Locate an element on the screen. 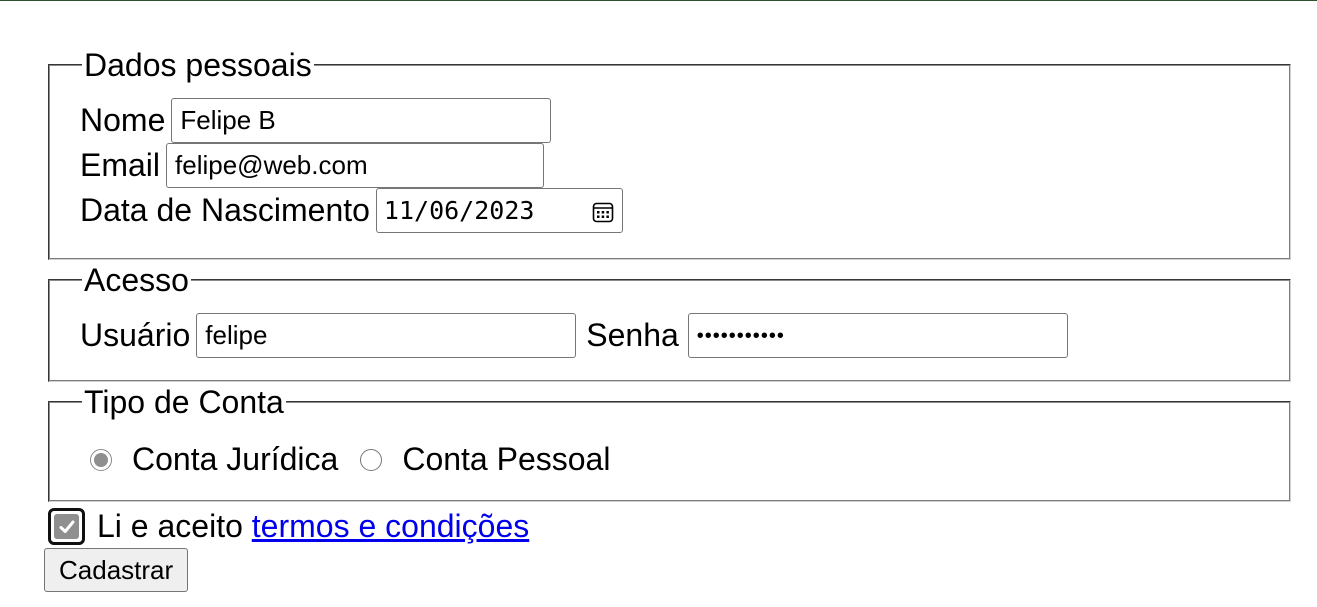  top-border is located at coordinates (658, 0).